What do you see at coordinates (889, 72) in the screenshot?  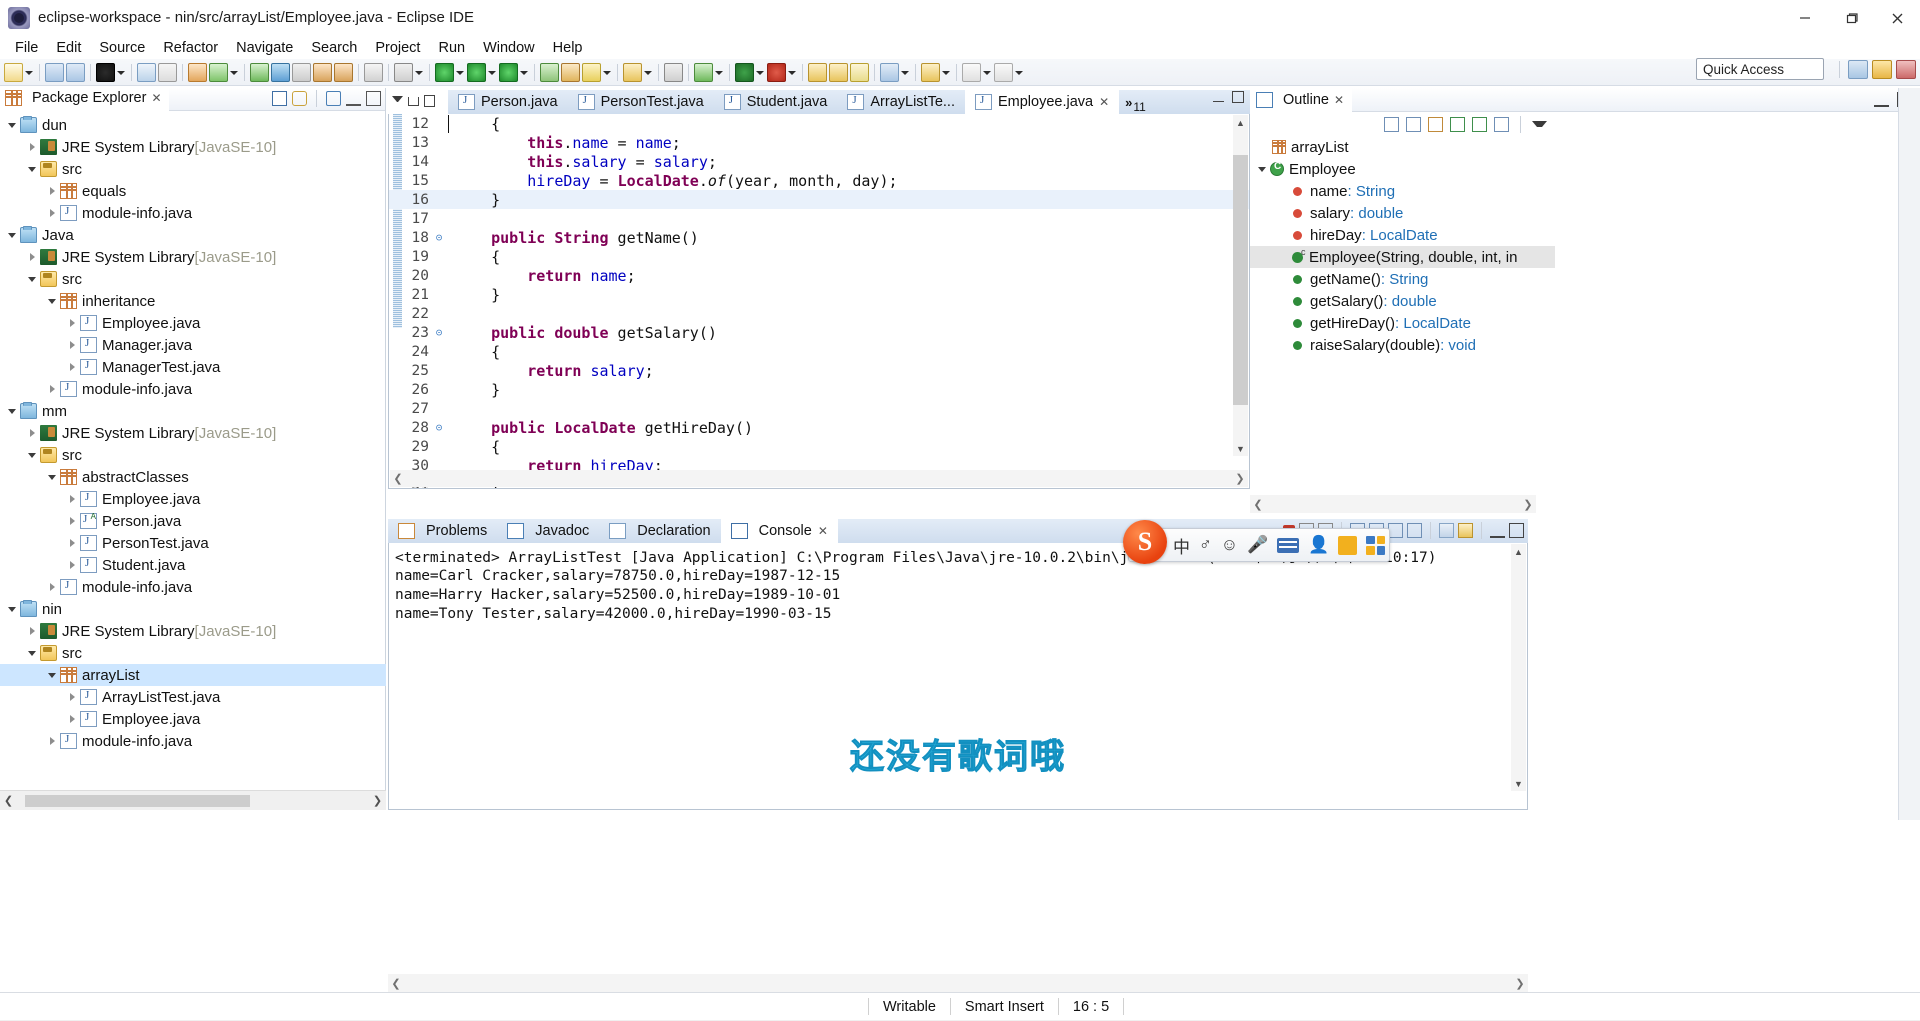 I see `view-icon` at bounding box center [889, 72].